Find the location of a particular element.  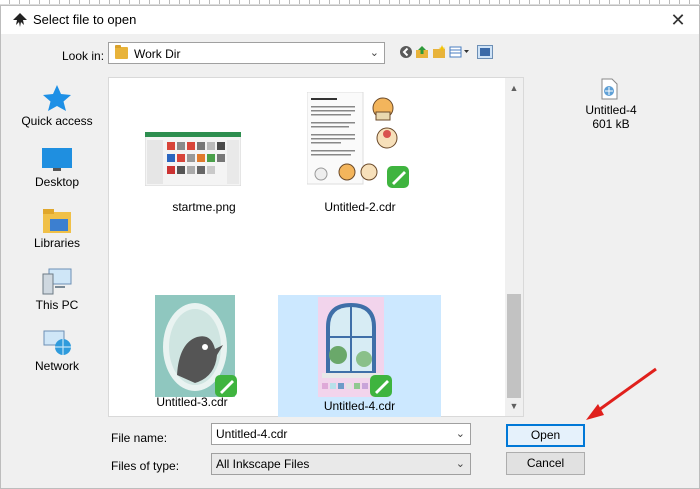

view-menu-icon is located at coordinates (460, 52).